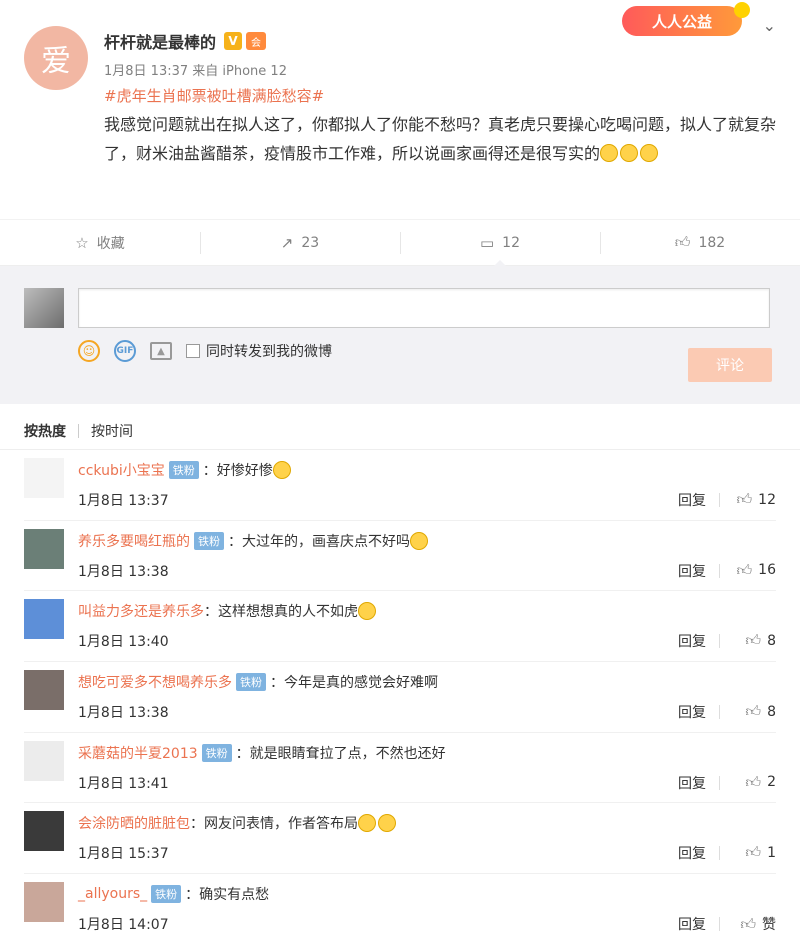 Image resolution: width=800 pixels, height=940 pixels. I want to click on sort-by-time: 按时间, so click(112, 435).